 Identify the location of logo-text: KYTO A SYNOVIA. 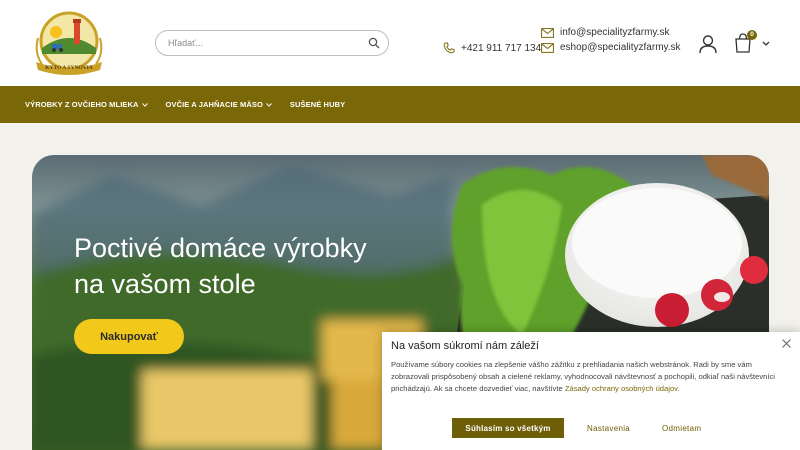
(69, 68).